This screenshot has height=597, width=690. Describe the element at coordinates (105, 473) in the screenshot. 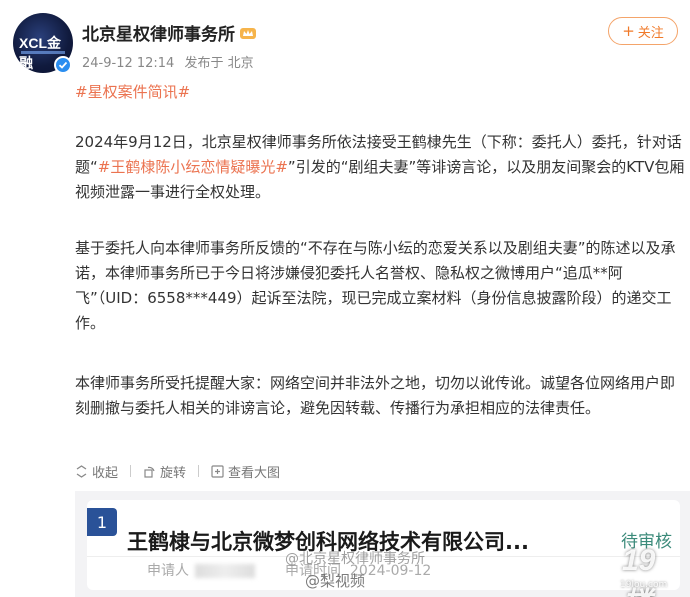

I see `collapse-label: 收起` at that location.